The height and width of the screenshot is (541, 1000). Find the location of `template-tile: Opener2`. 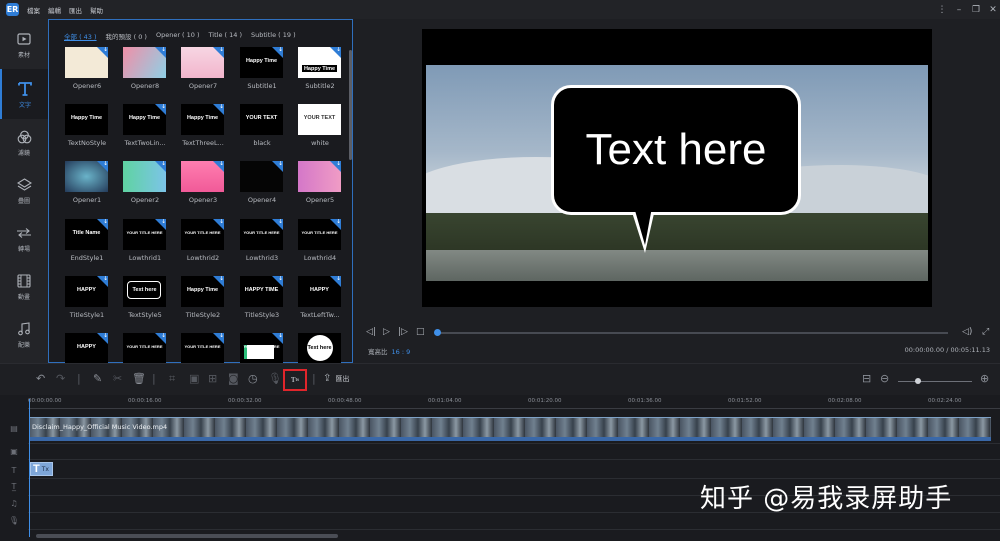

template-tile: Opener2 is located at coordinates (152, 188).